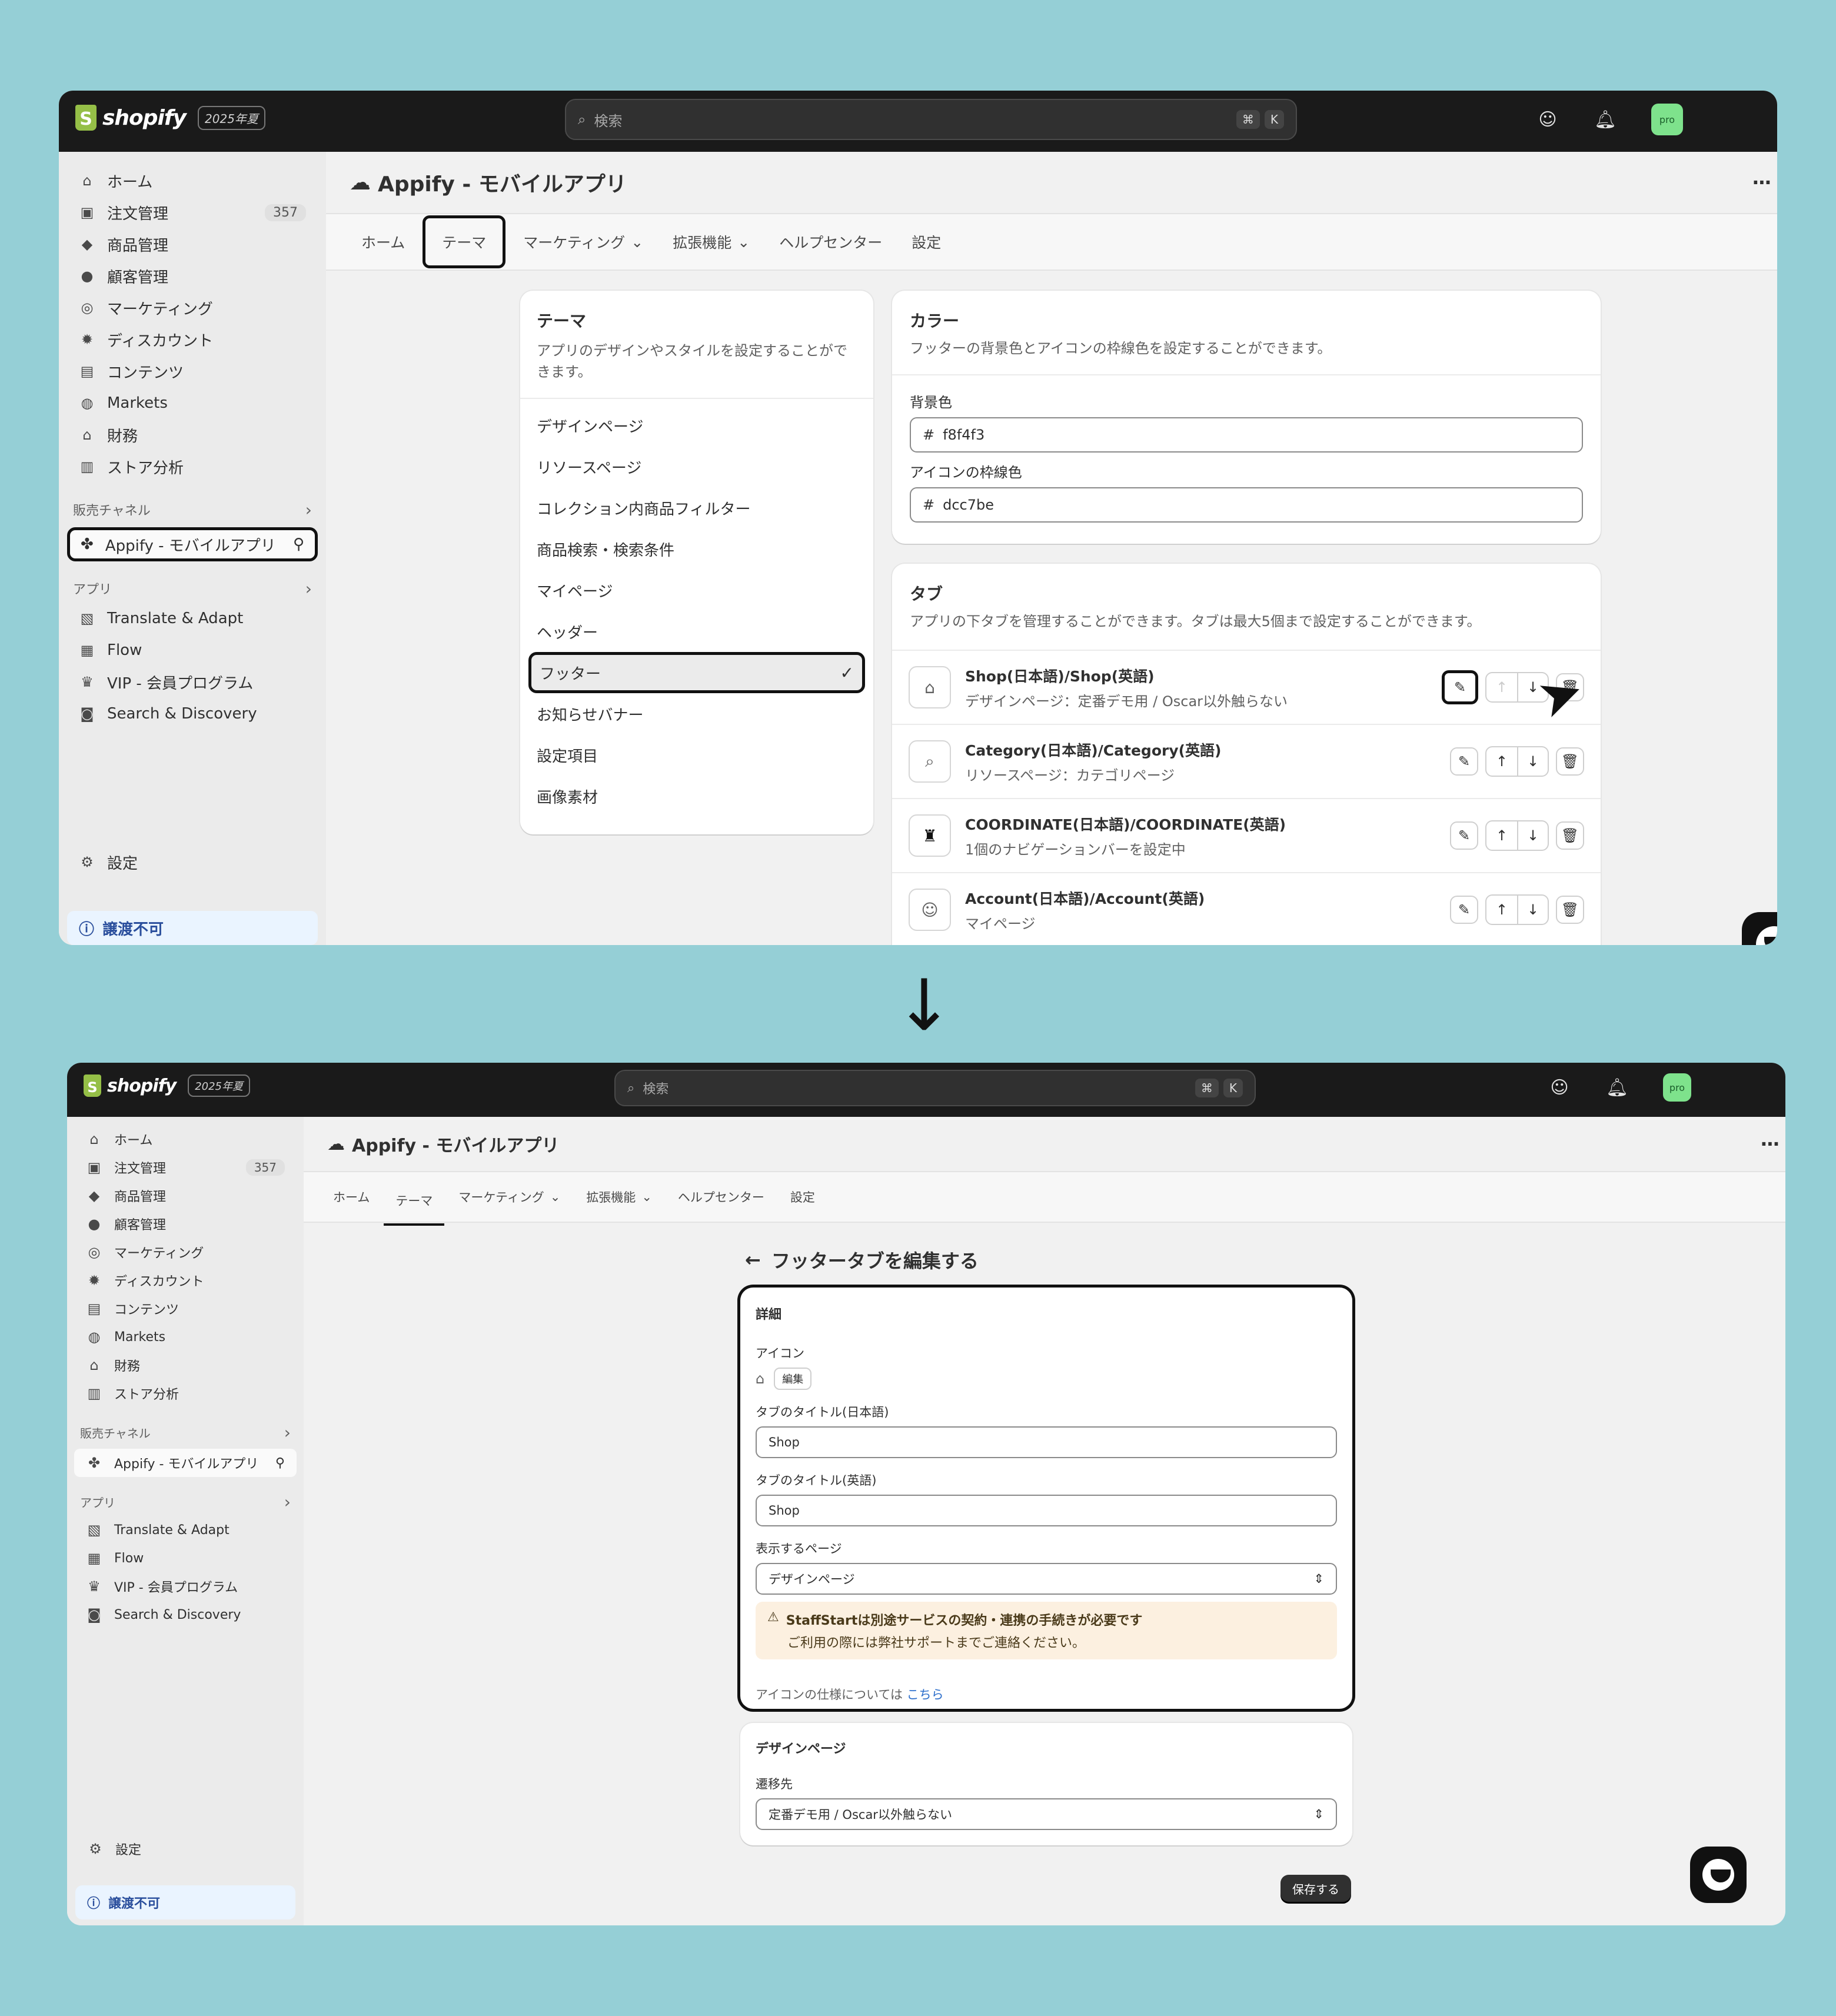 The height and width of the screenshot is (2016, 1836). I want to click on flow-icon: ▦, so click(94, 1558).